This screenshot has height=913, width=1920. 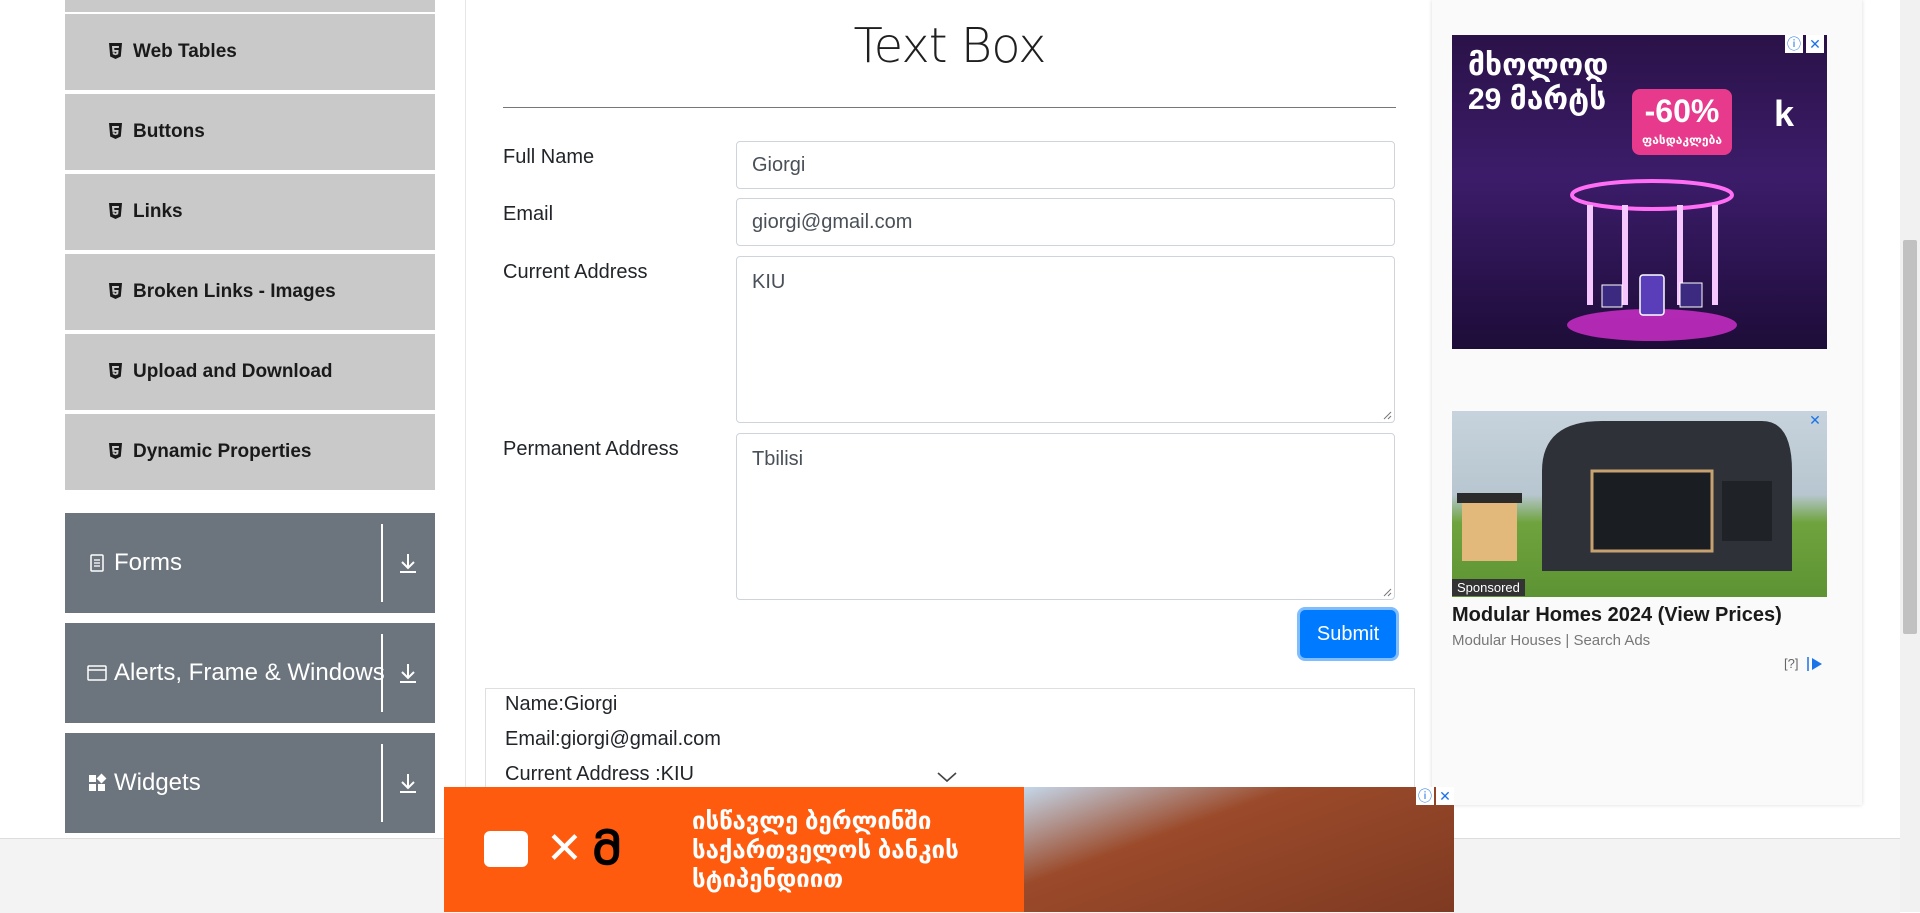 I want to click on ad-source: Modular Houses | Search Ads, so click(x=1551, y=640).